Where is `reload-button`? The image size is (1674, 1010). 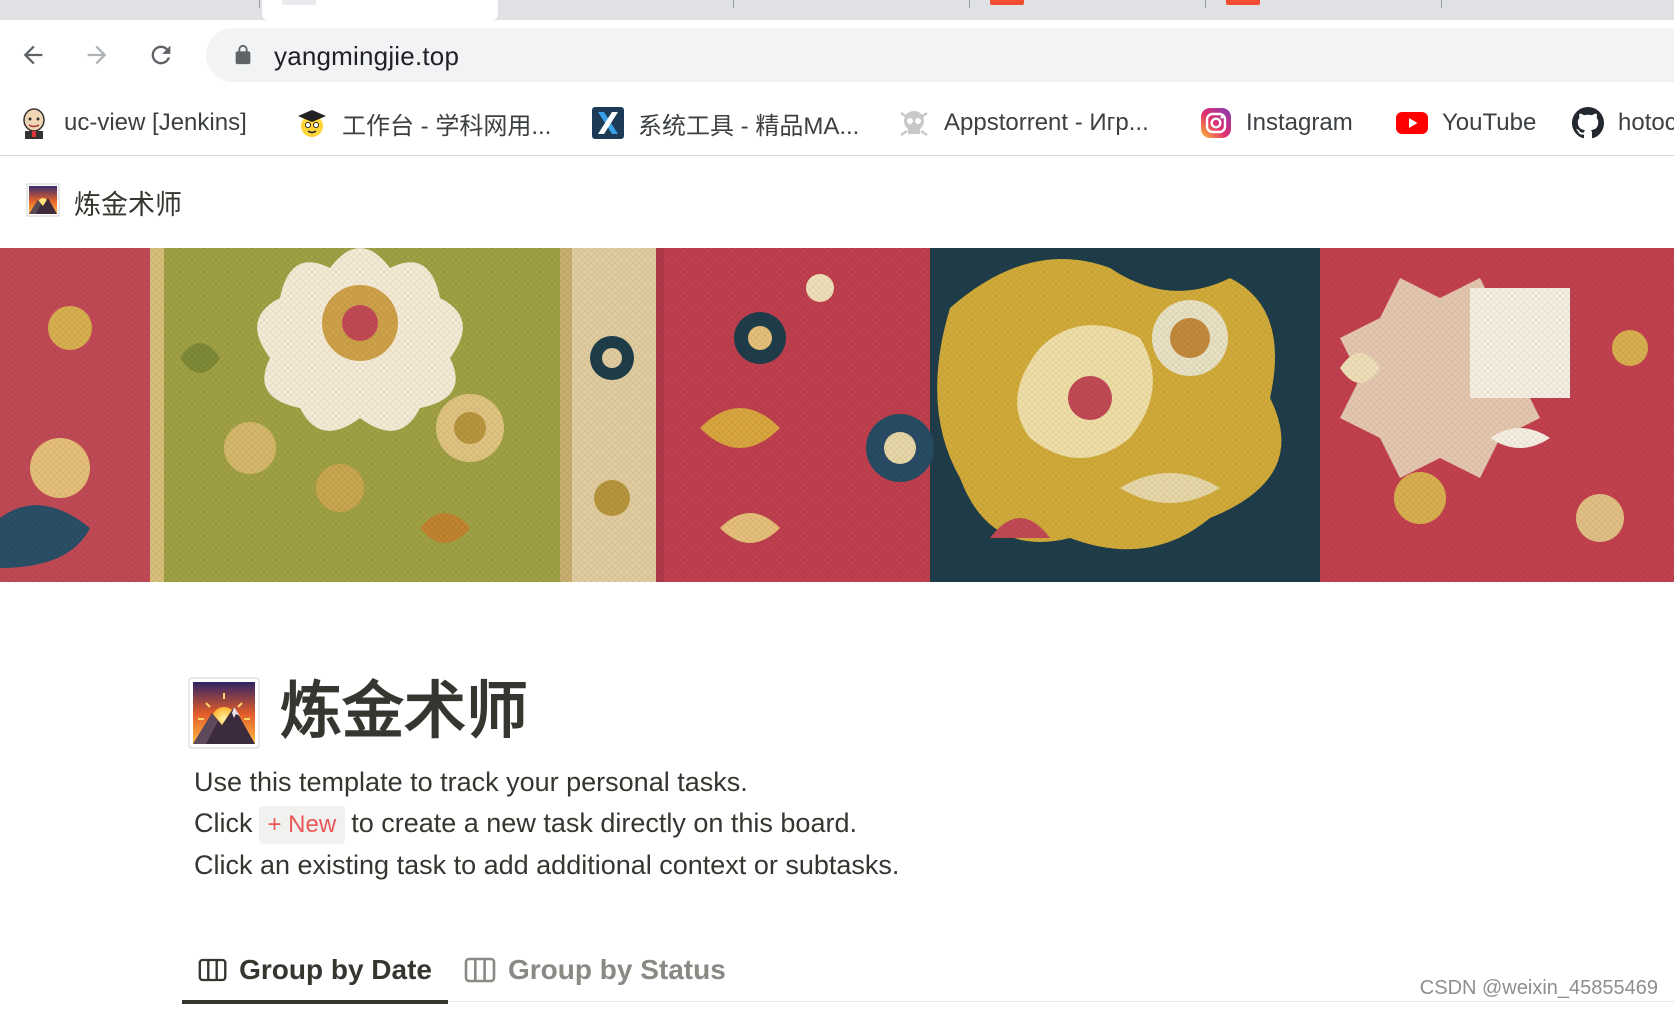 reload-button is located at coordinates (161, 55).